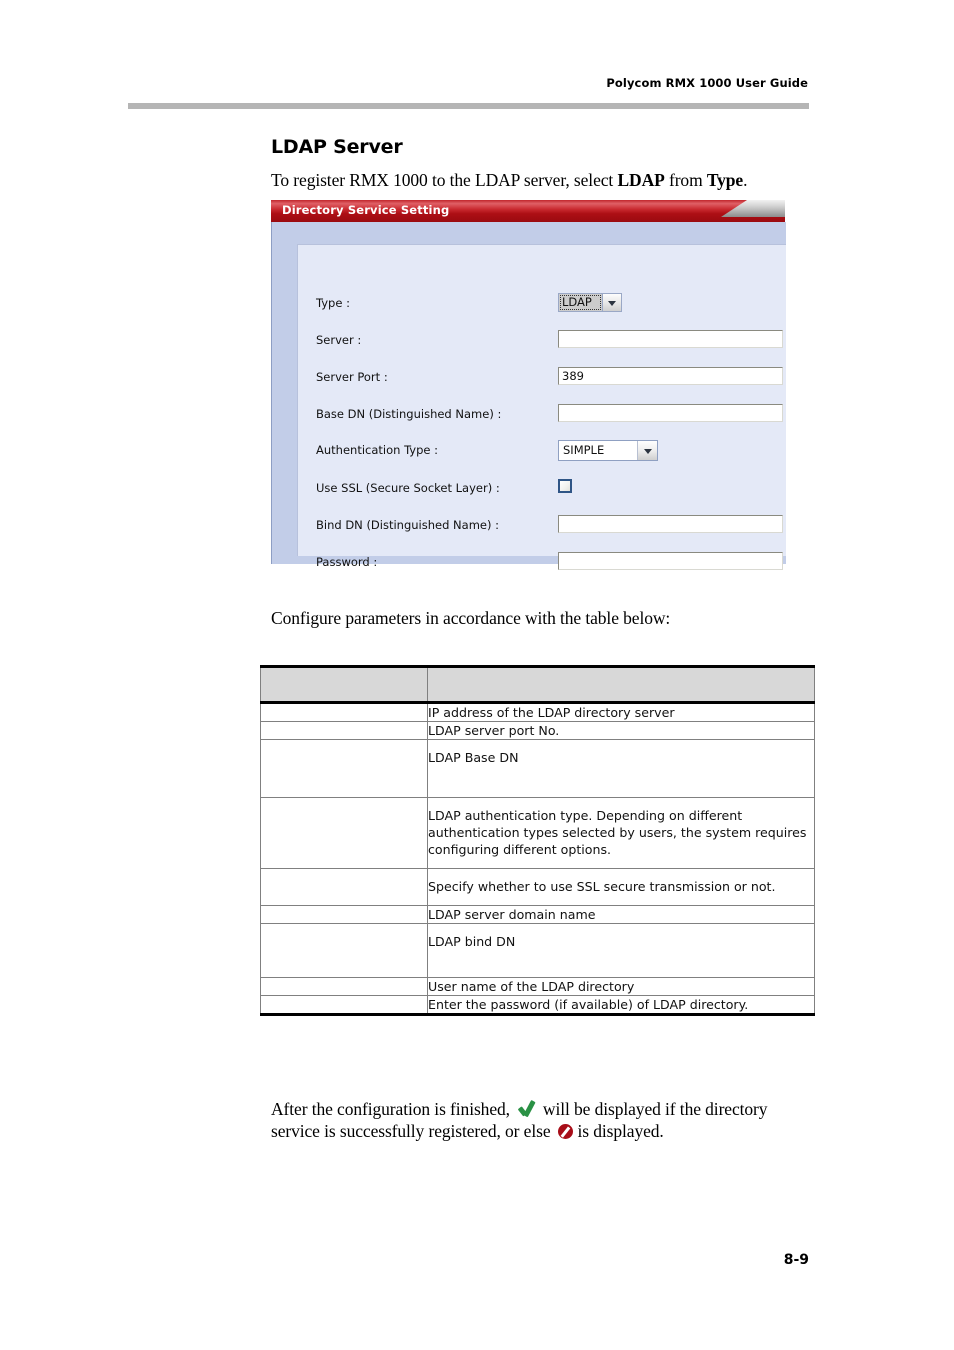 The height and width of the screenshot is (1350, 954). Describe the element at coordinates (685, 180) in the screenshot. I see `intro-middle: from` at that location.